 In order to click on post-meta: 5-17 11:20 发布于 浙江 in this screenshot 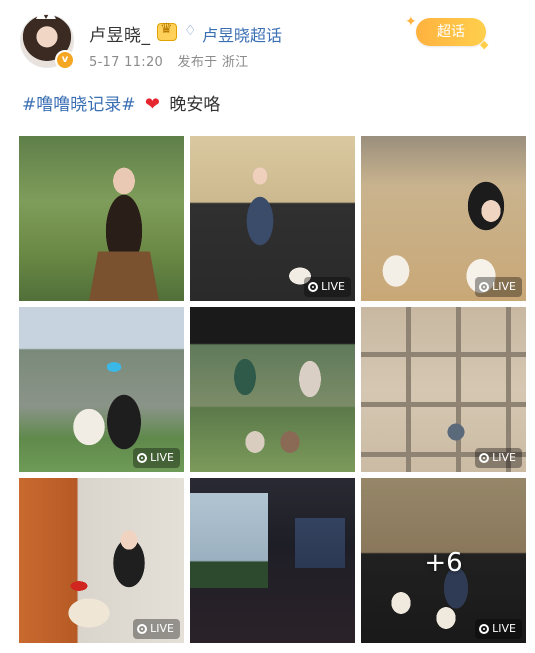, I will do `click(173, 60)`.